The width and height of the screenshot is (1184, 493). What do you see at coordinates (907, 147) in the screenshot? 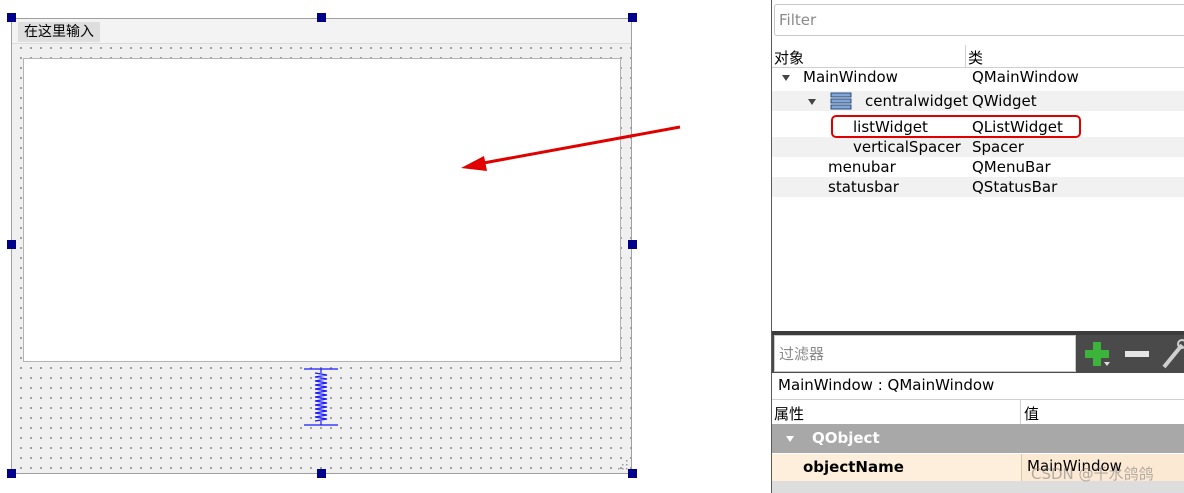
I see `object-name: verticalSpacer` at bounding box center [907, 147].